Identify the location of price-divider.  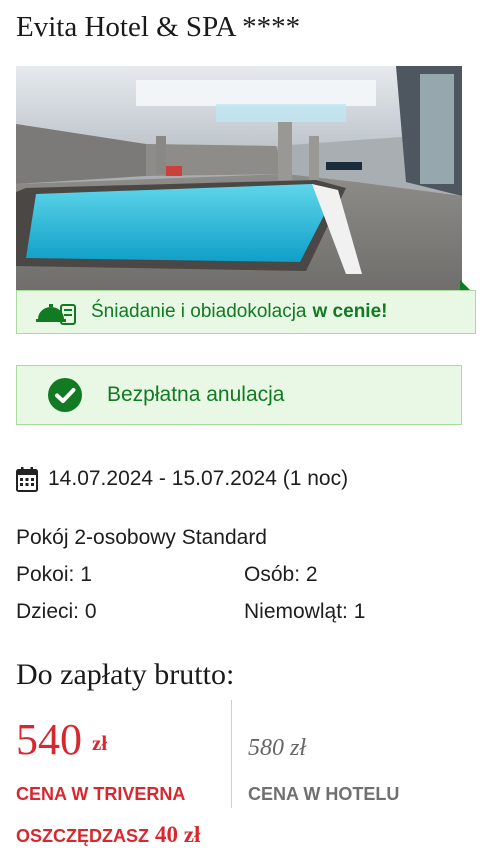
(231, 754).